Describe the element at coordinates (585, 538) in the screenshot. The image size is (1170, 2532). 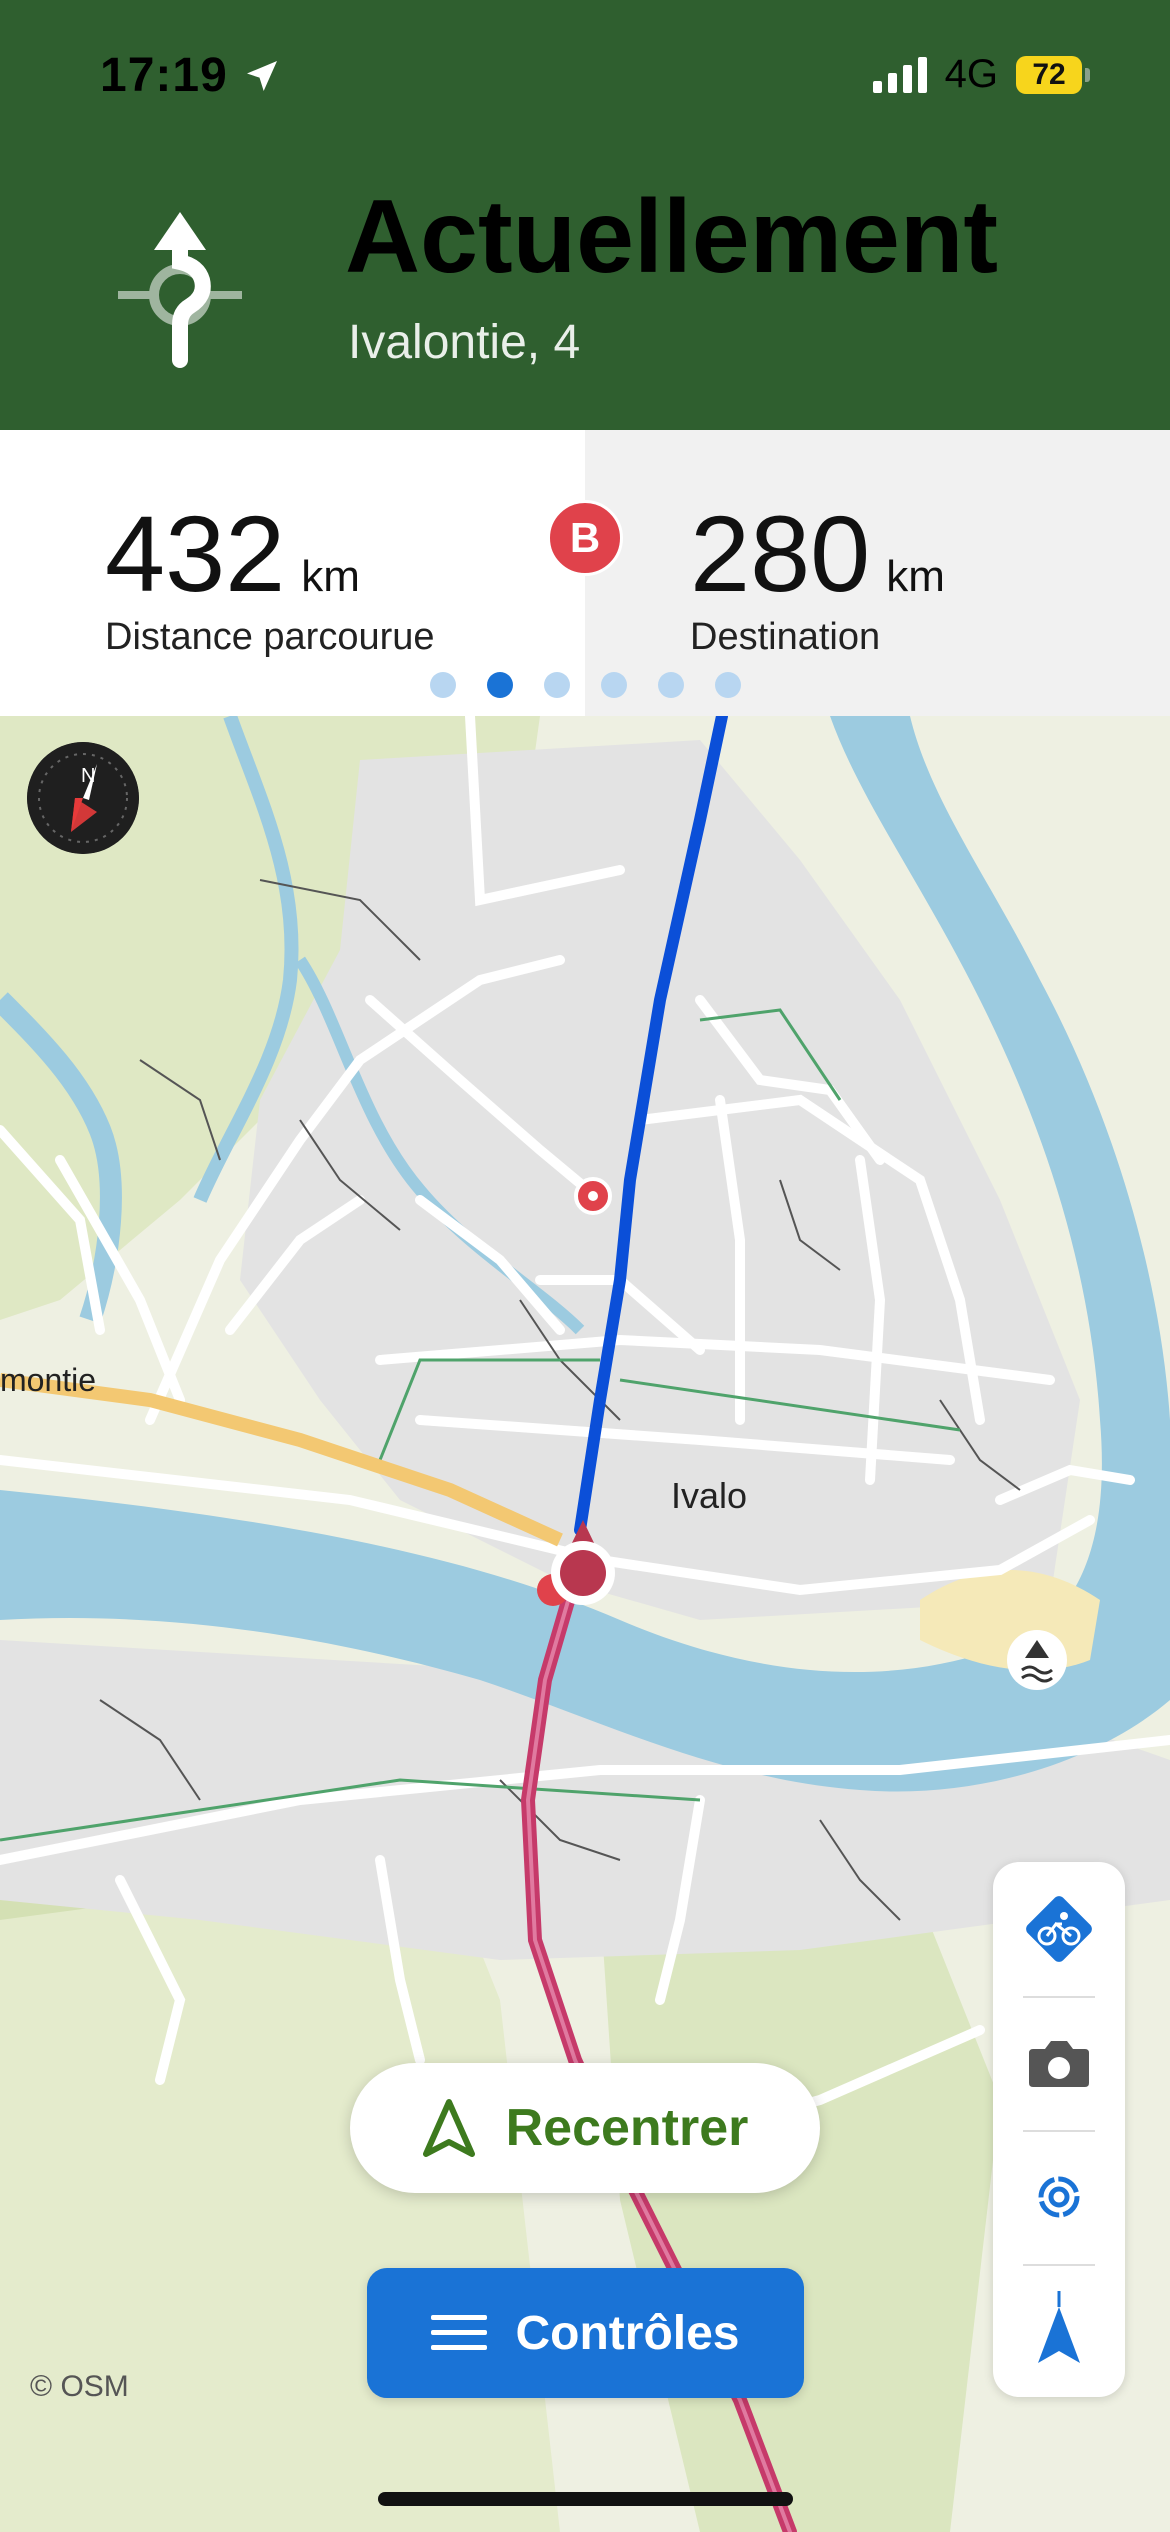
I see `destination-badge: B` at that location.